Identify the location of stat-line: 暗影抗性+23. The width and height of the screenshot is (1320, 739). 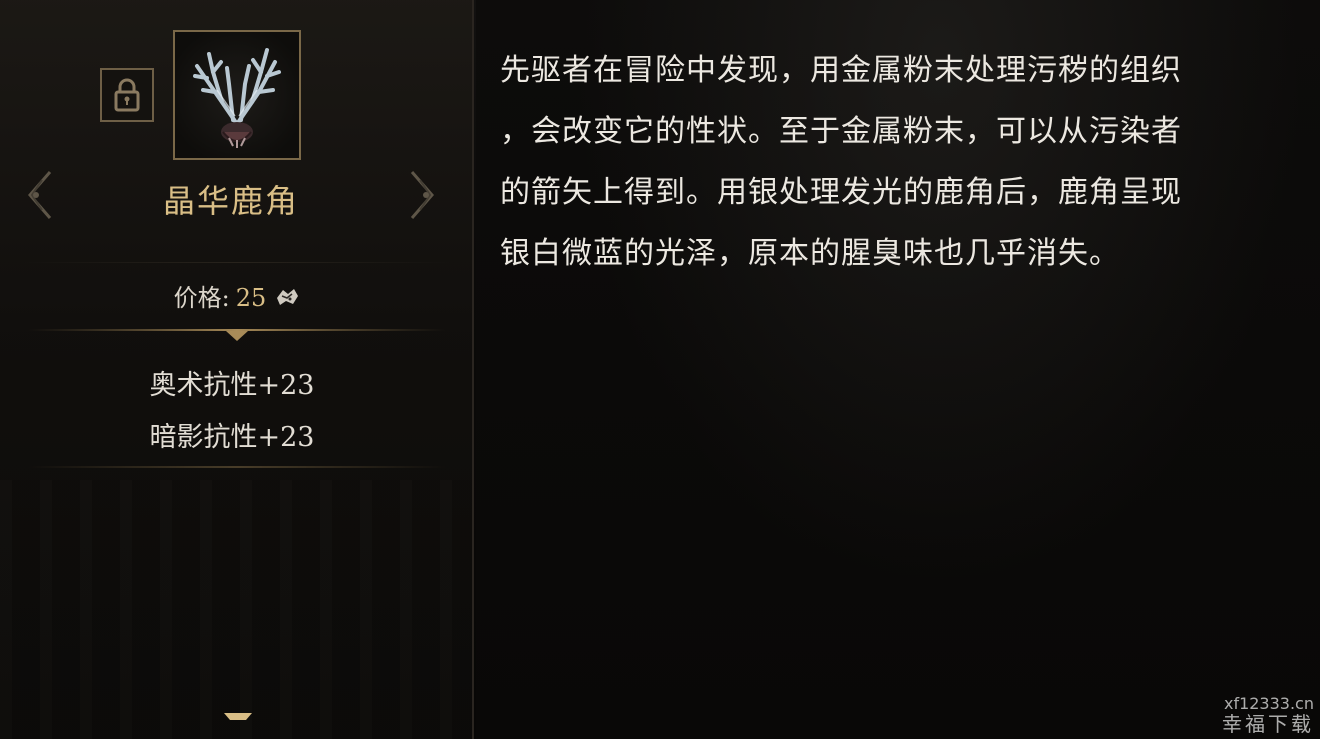
(232, 437).